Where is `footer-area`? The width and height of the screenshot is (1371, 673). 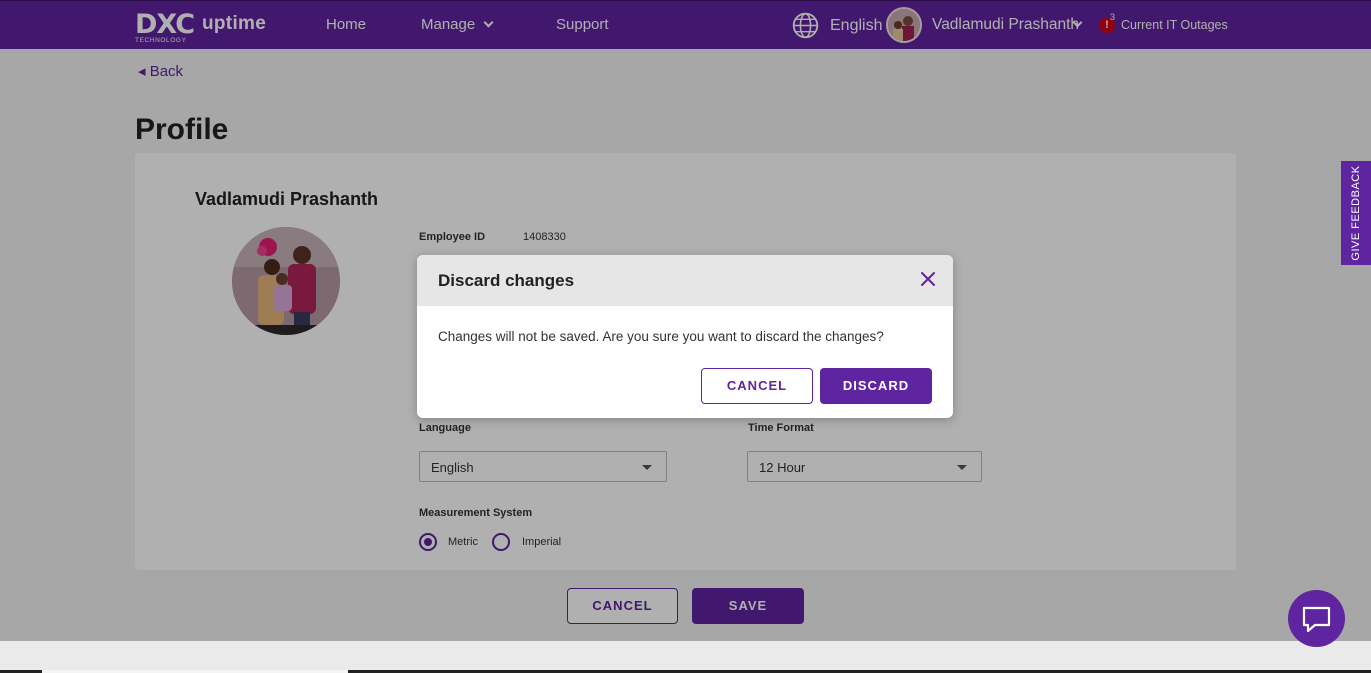 footer-area is located at coordinates (685, 657).